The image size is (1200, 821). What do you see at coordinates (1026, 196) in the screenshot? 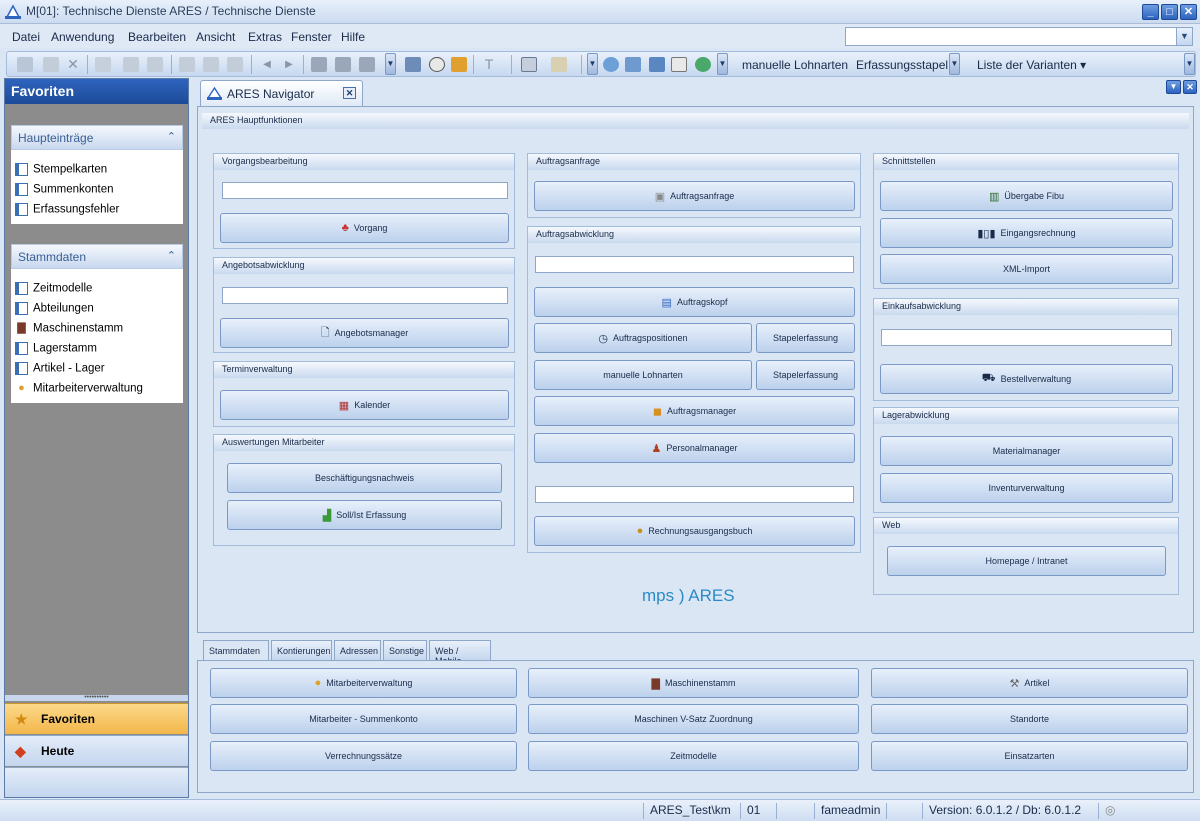
I see `fibu-button: ▥ Übergabe Fibu` at bounding box center [1026, 196].